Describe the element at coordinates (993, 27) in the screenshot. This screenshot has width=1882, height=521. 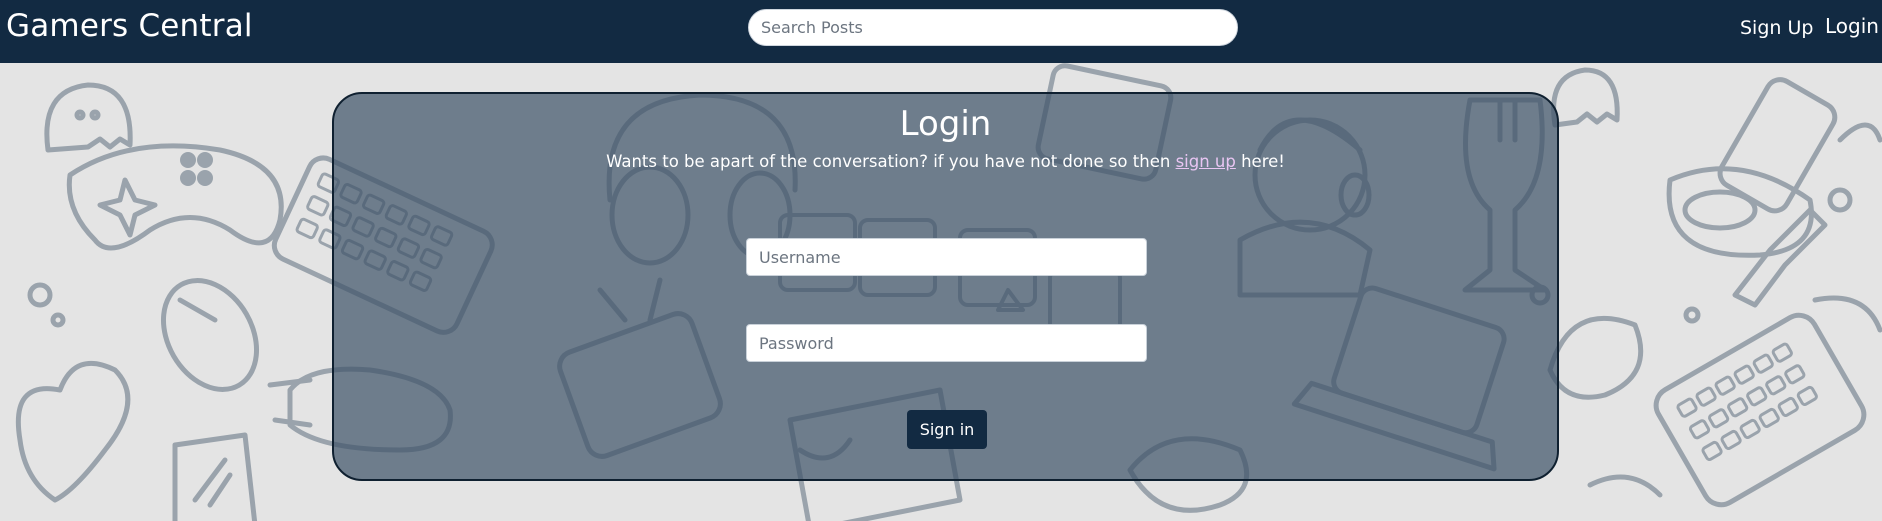
I see `search-posts-input` at that location.